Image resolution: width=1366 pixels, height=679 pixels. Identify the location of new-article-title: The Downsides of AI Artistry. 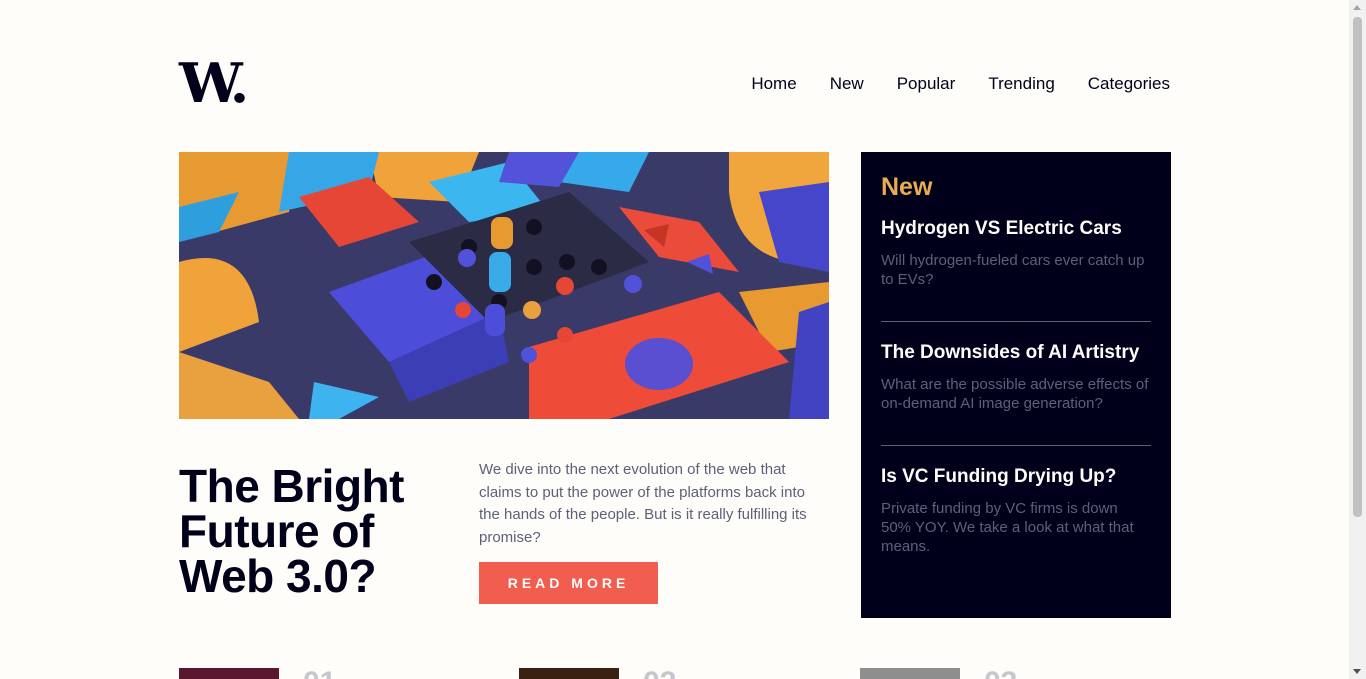
(1016, 353).